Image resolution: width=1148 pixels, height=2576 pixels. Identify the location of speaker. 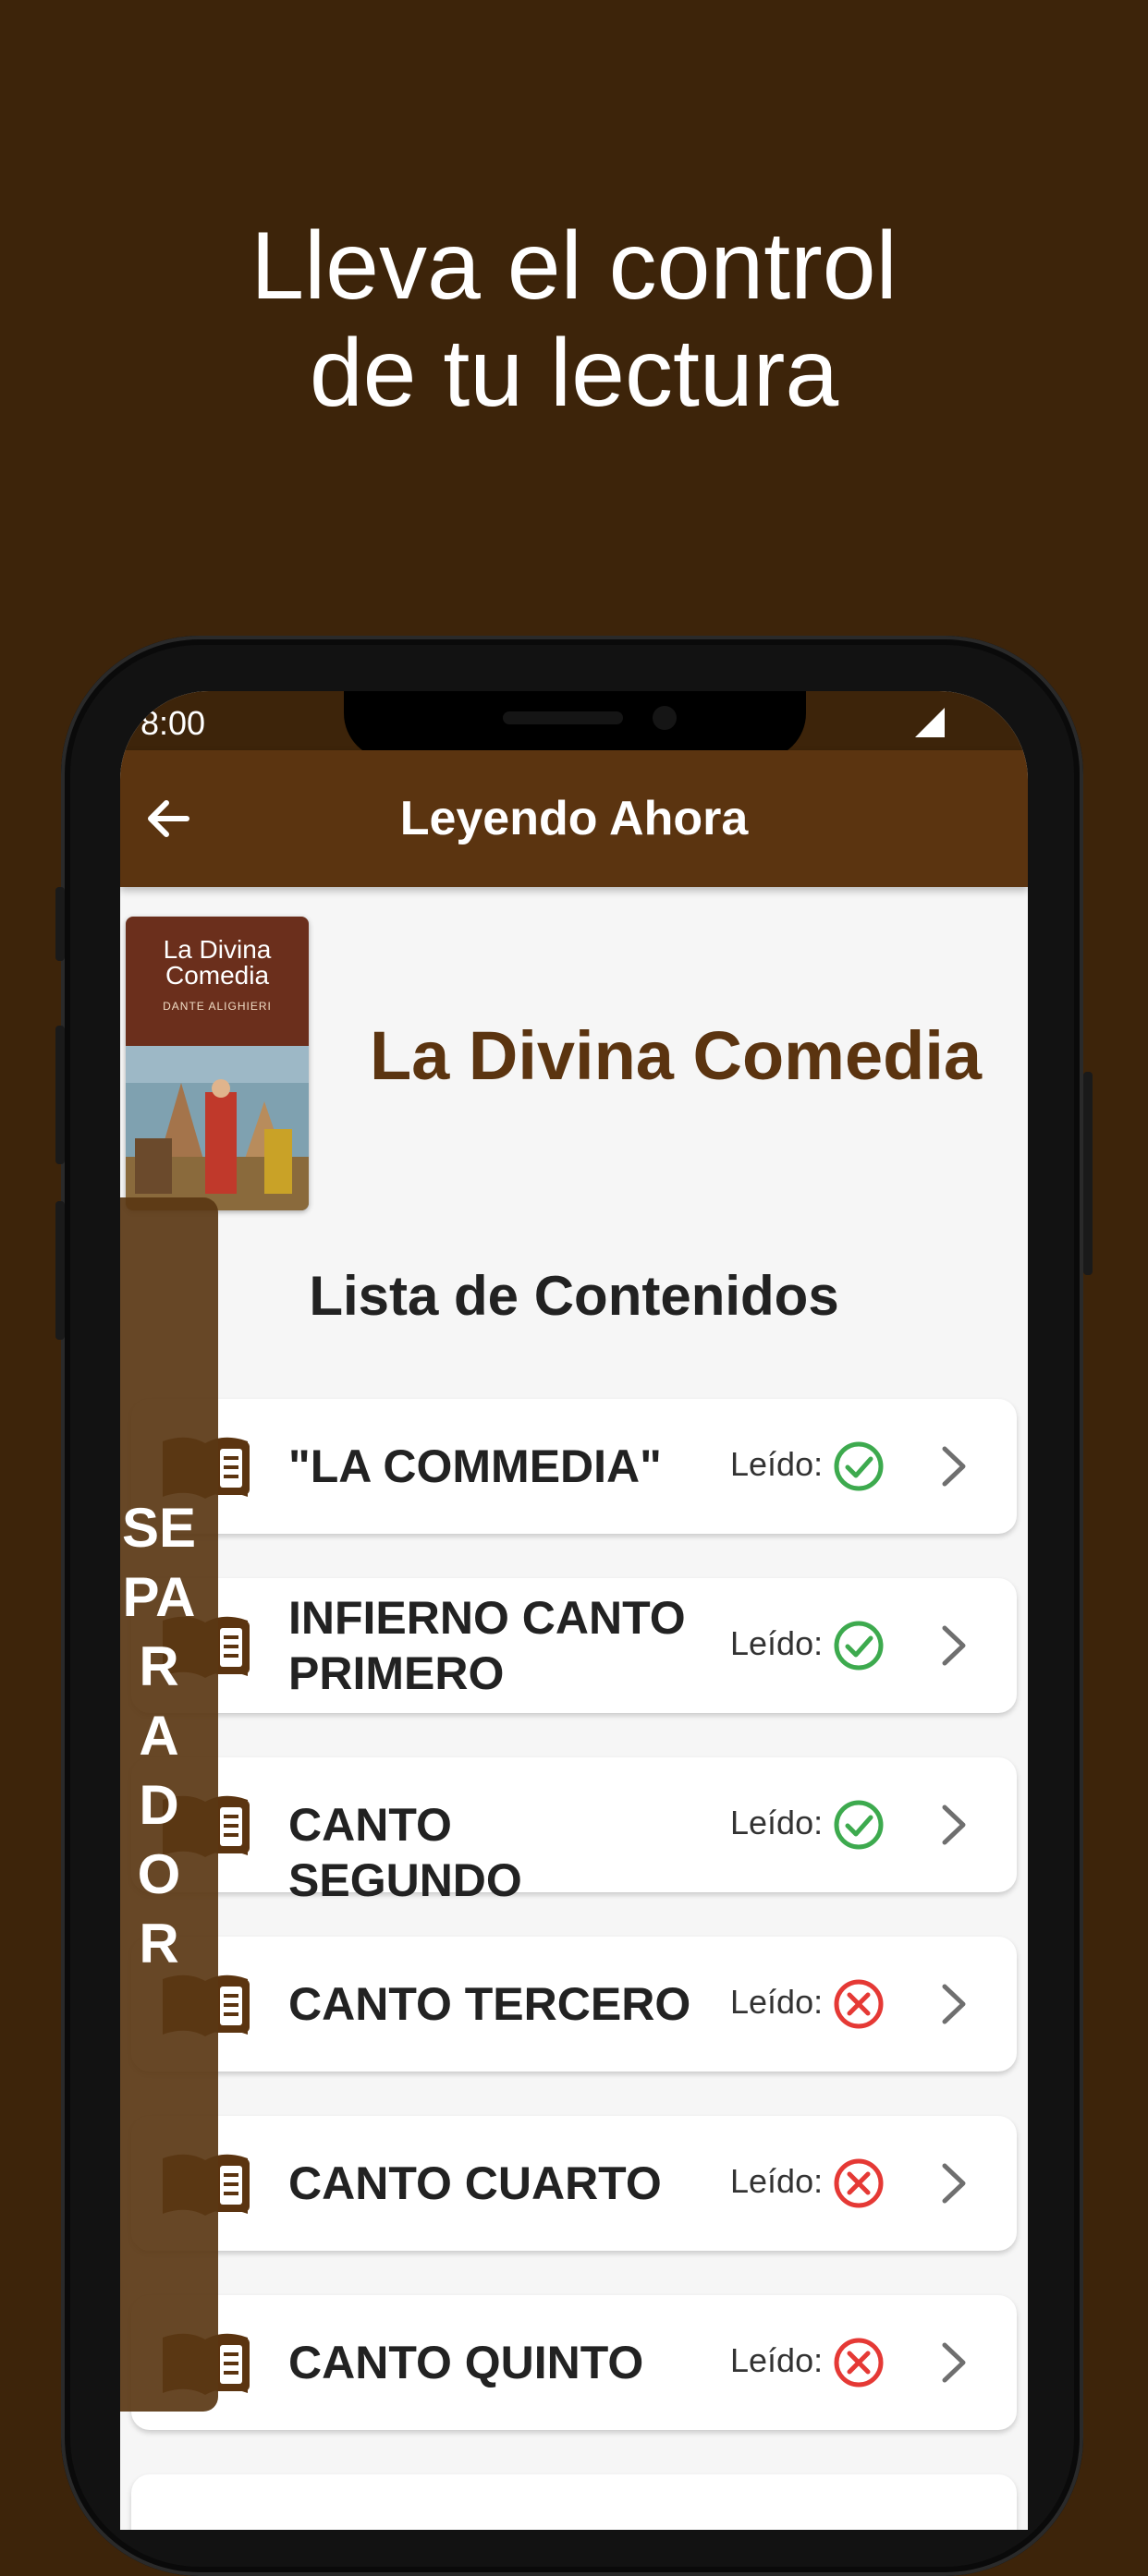
(563, 717).